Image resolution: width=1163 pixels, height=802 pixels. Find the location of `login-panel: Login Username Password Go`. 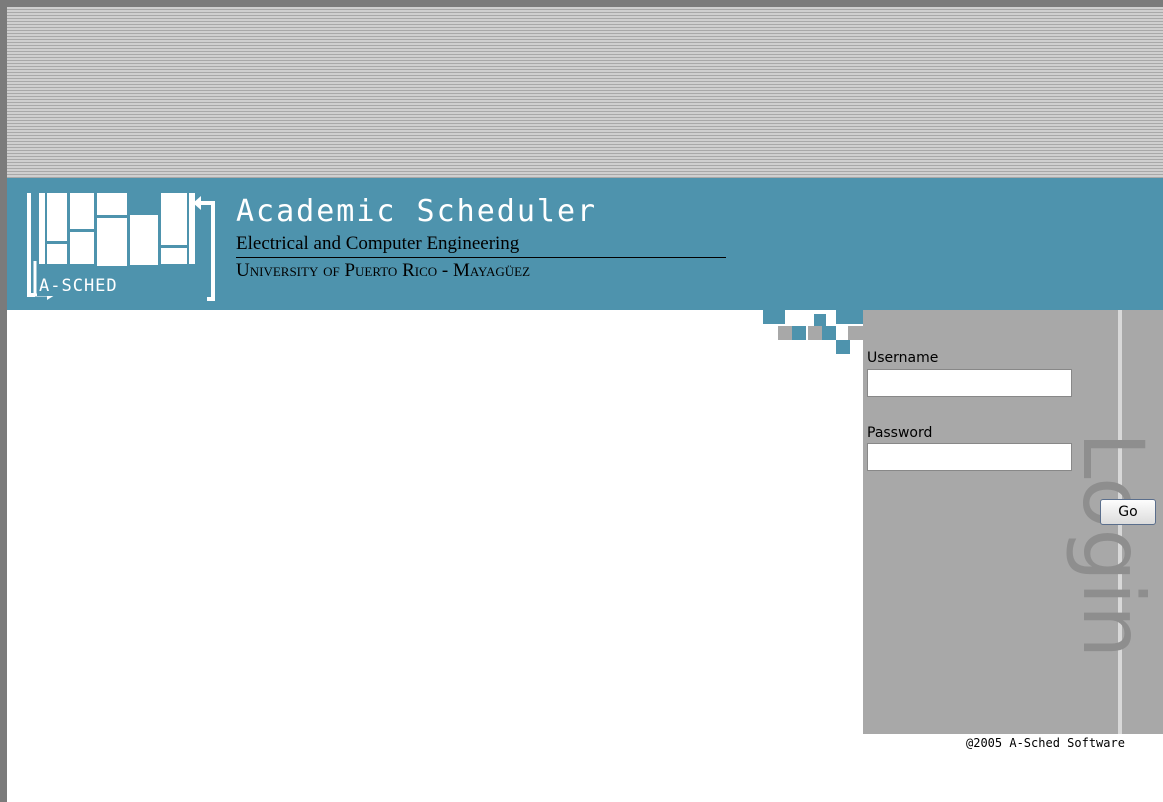

login-panel: Login Username Password Go is located at coordinates (1013, 522).